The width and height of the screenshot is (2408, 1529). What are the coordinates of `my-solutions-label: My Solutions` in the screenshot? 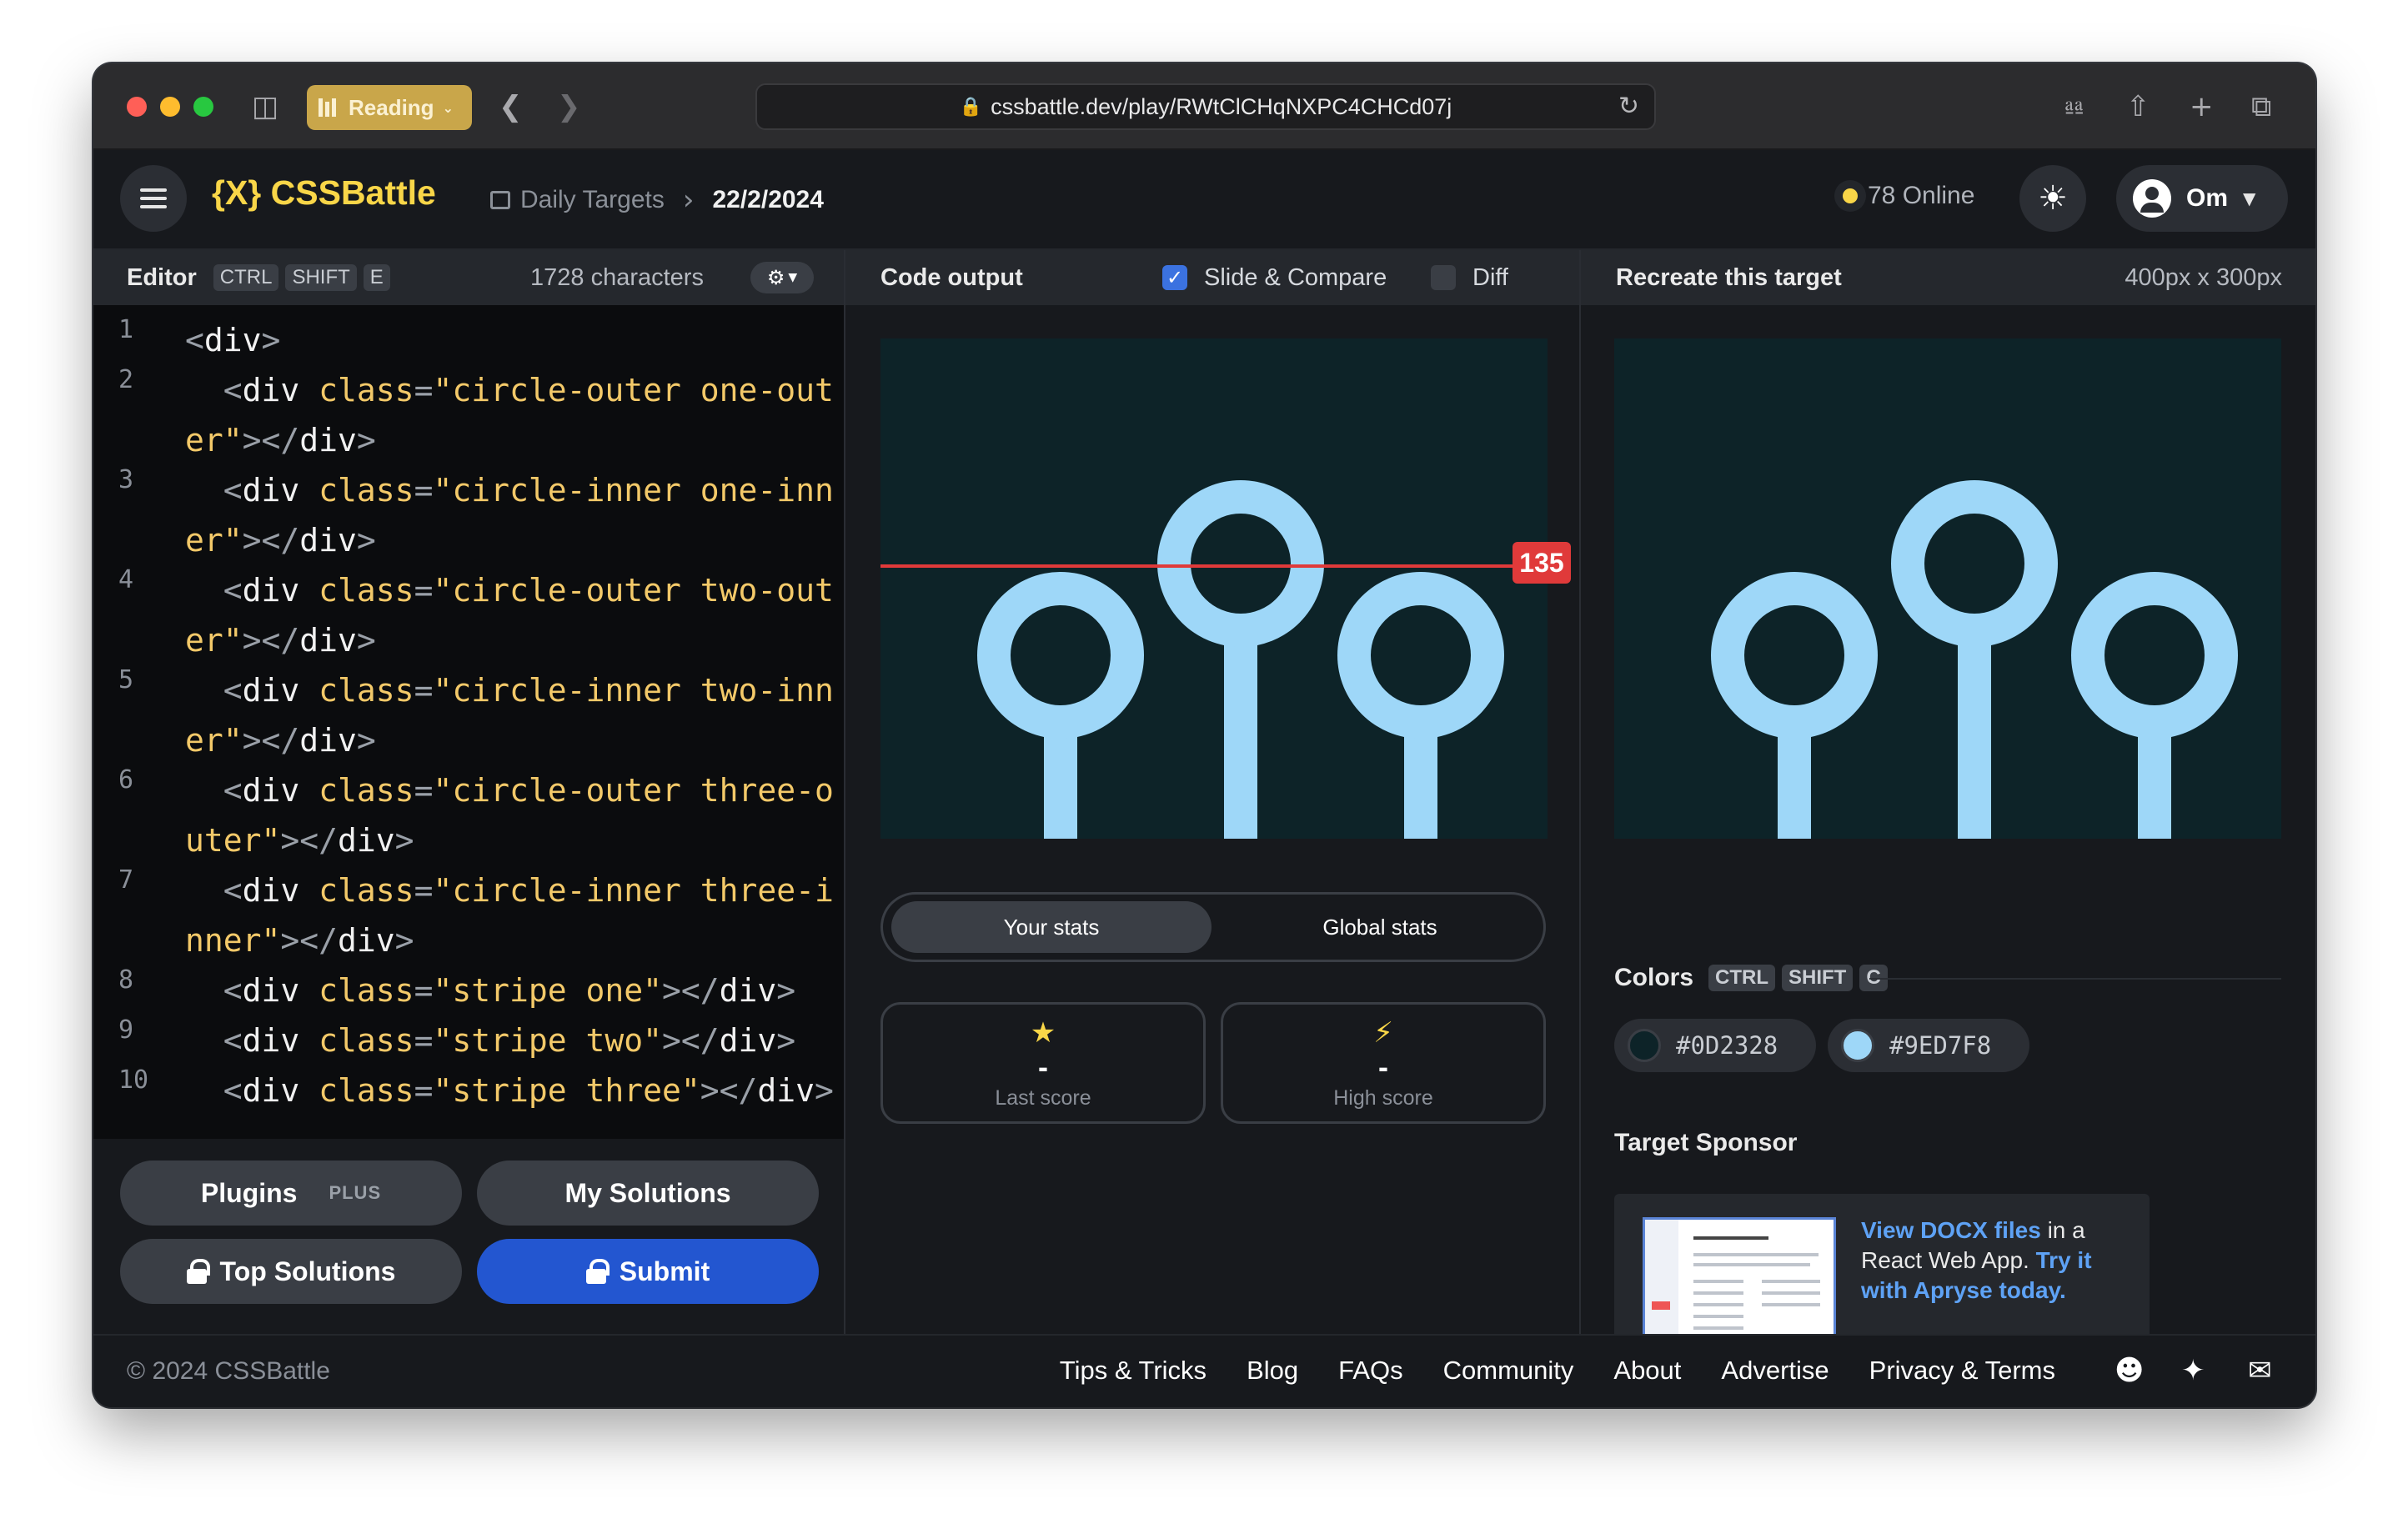 It's located at (647, 1192).